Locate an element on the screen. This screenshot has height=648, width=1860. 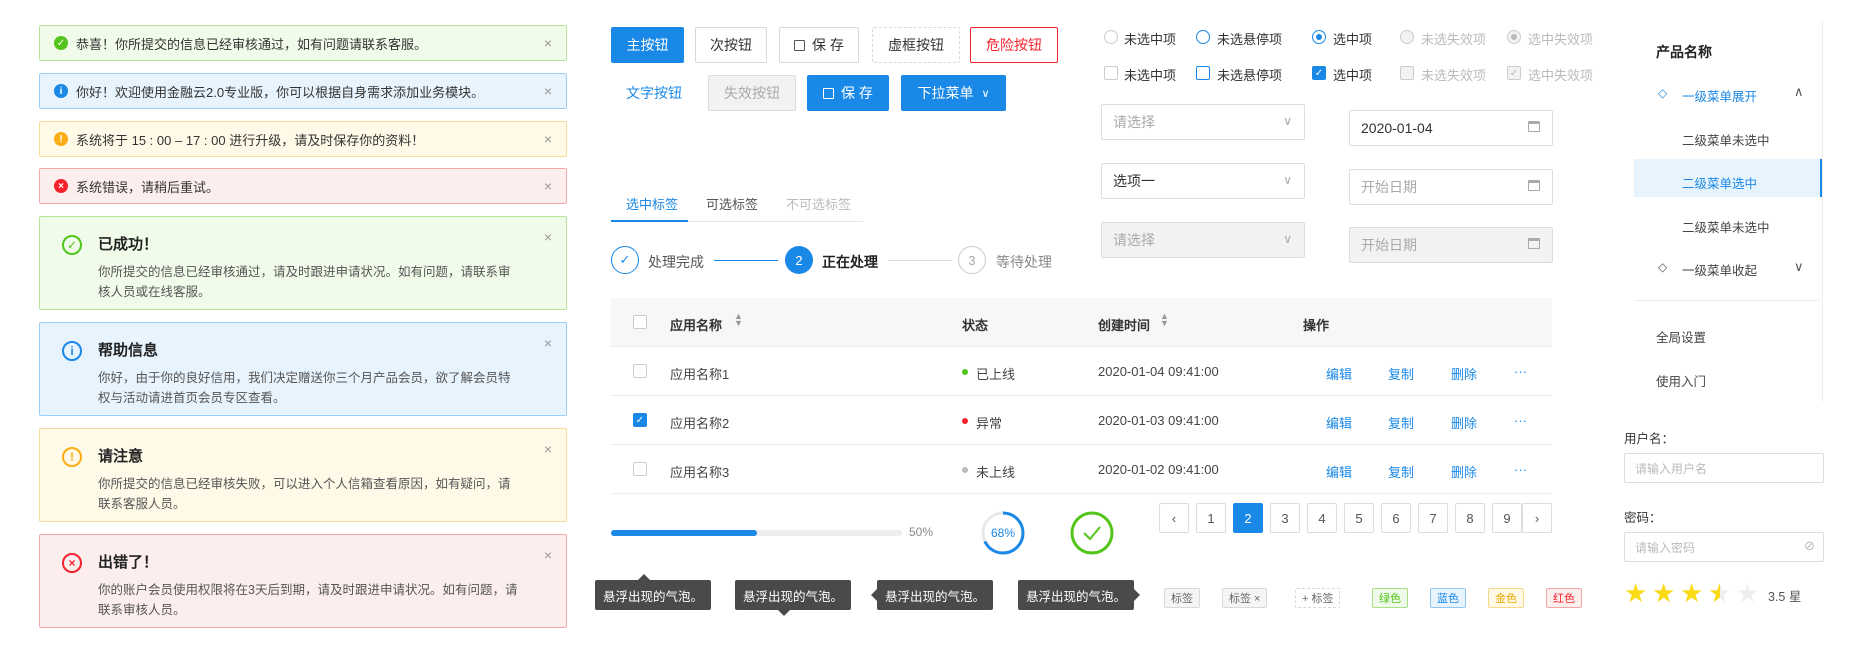
radio-label: 未选失效项 is located at coordinates (1454, 39).